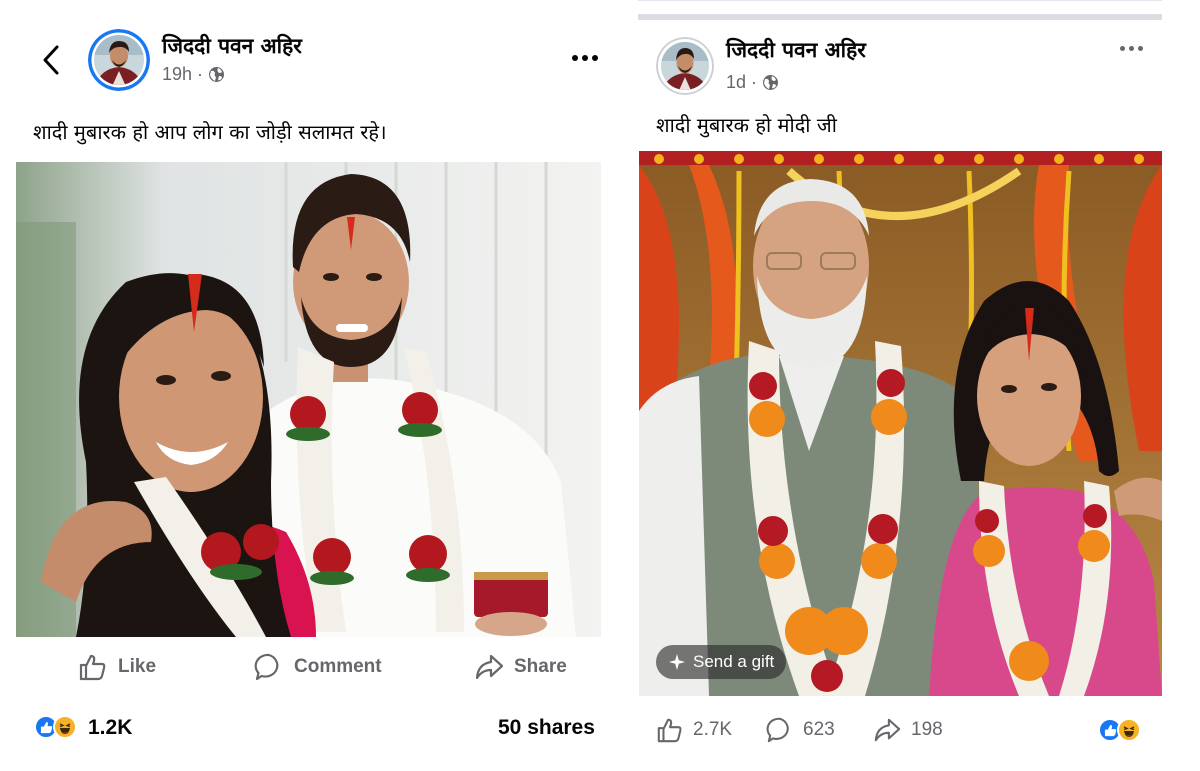 This screenshot has height=771, width=1200. What do you see at coordinates (338, 666) in the screenshot?
I see `comment-label: Comment` at bounding box center [338, 666].